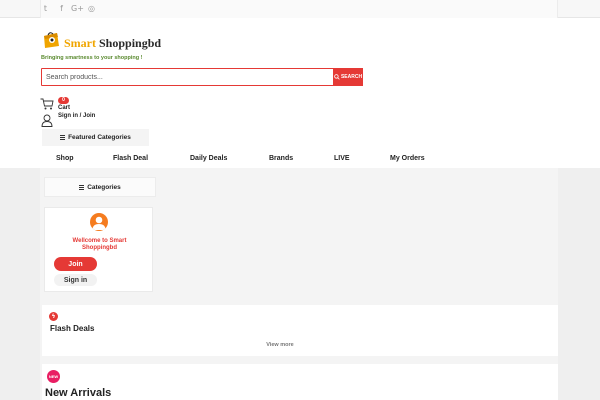 The width and height of the screenshot is (600, 400). What do you see at coordinates (99, 222) in the screenshot?
I see `avatar-icon` at bounding box center [99, 222].